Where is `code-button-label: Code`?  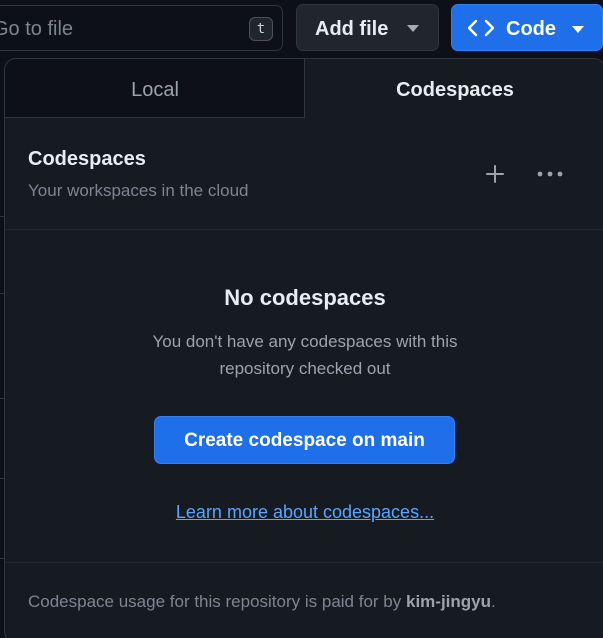 code-button-label: Code is located at coordinates (531, 29).